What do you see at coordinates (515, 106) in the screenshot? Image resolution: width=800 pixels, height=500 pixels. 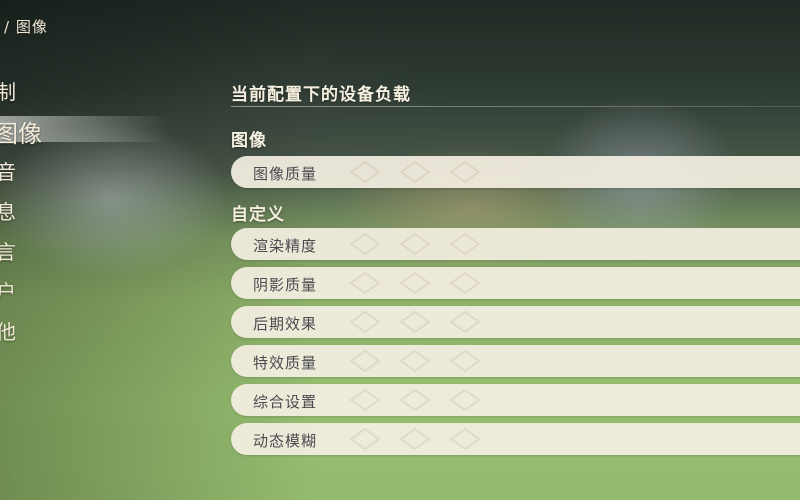 I see `section-divider` at bounding box center [515, 106].